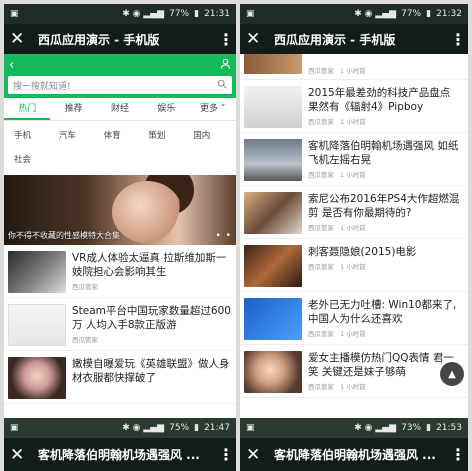 The height and width of the screenshot is (471, 472). What do you see at coordinates (120, 65) in the screenshot?
I see `app-header: ‹` at bounding box center [120, 65].